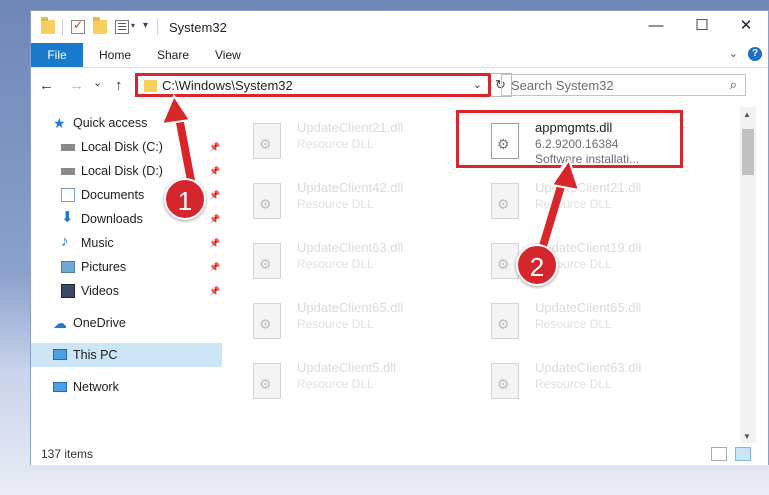 Image resolution: width=769 pixels, height=495 pixels. What do you see at coordinates (755, 54) in the screenshot?
I see `help-icon: ?` at bounding box center [755, 54].